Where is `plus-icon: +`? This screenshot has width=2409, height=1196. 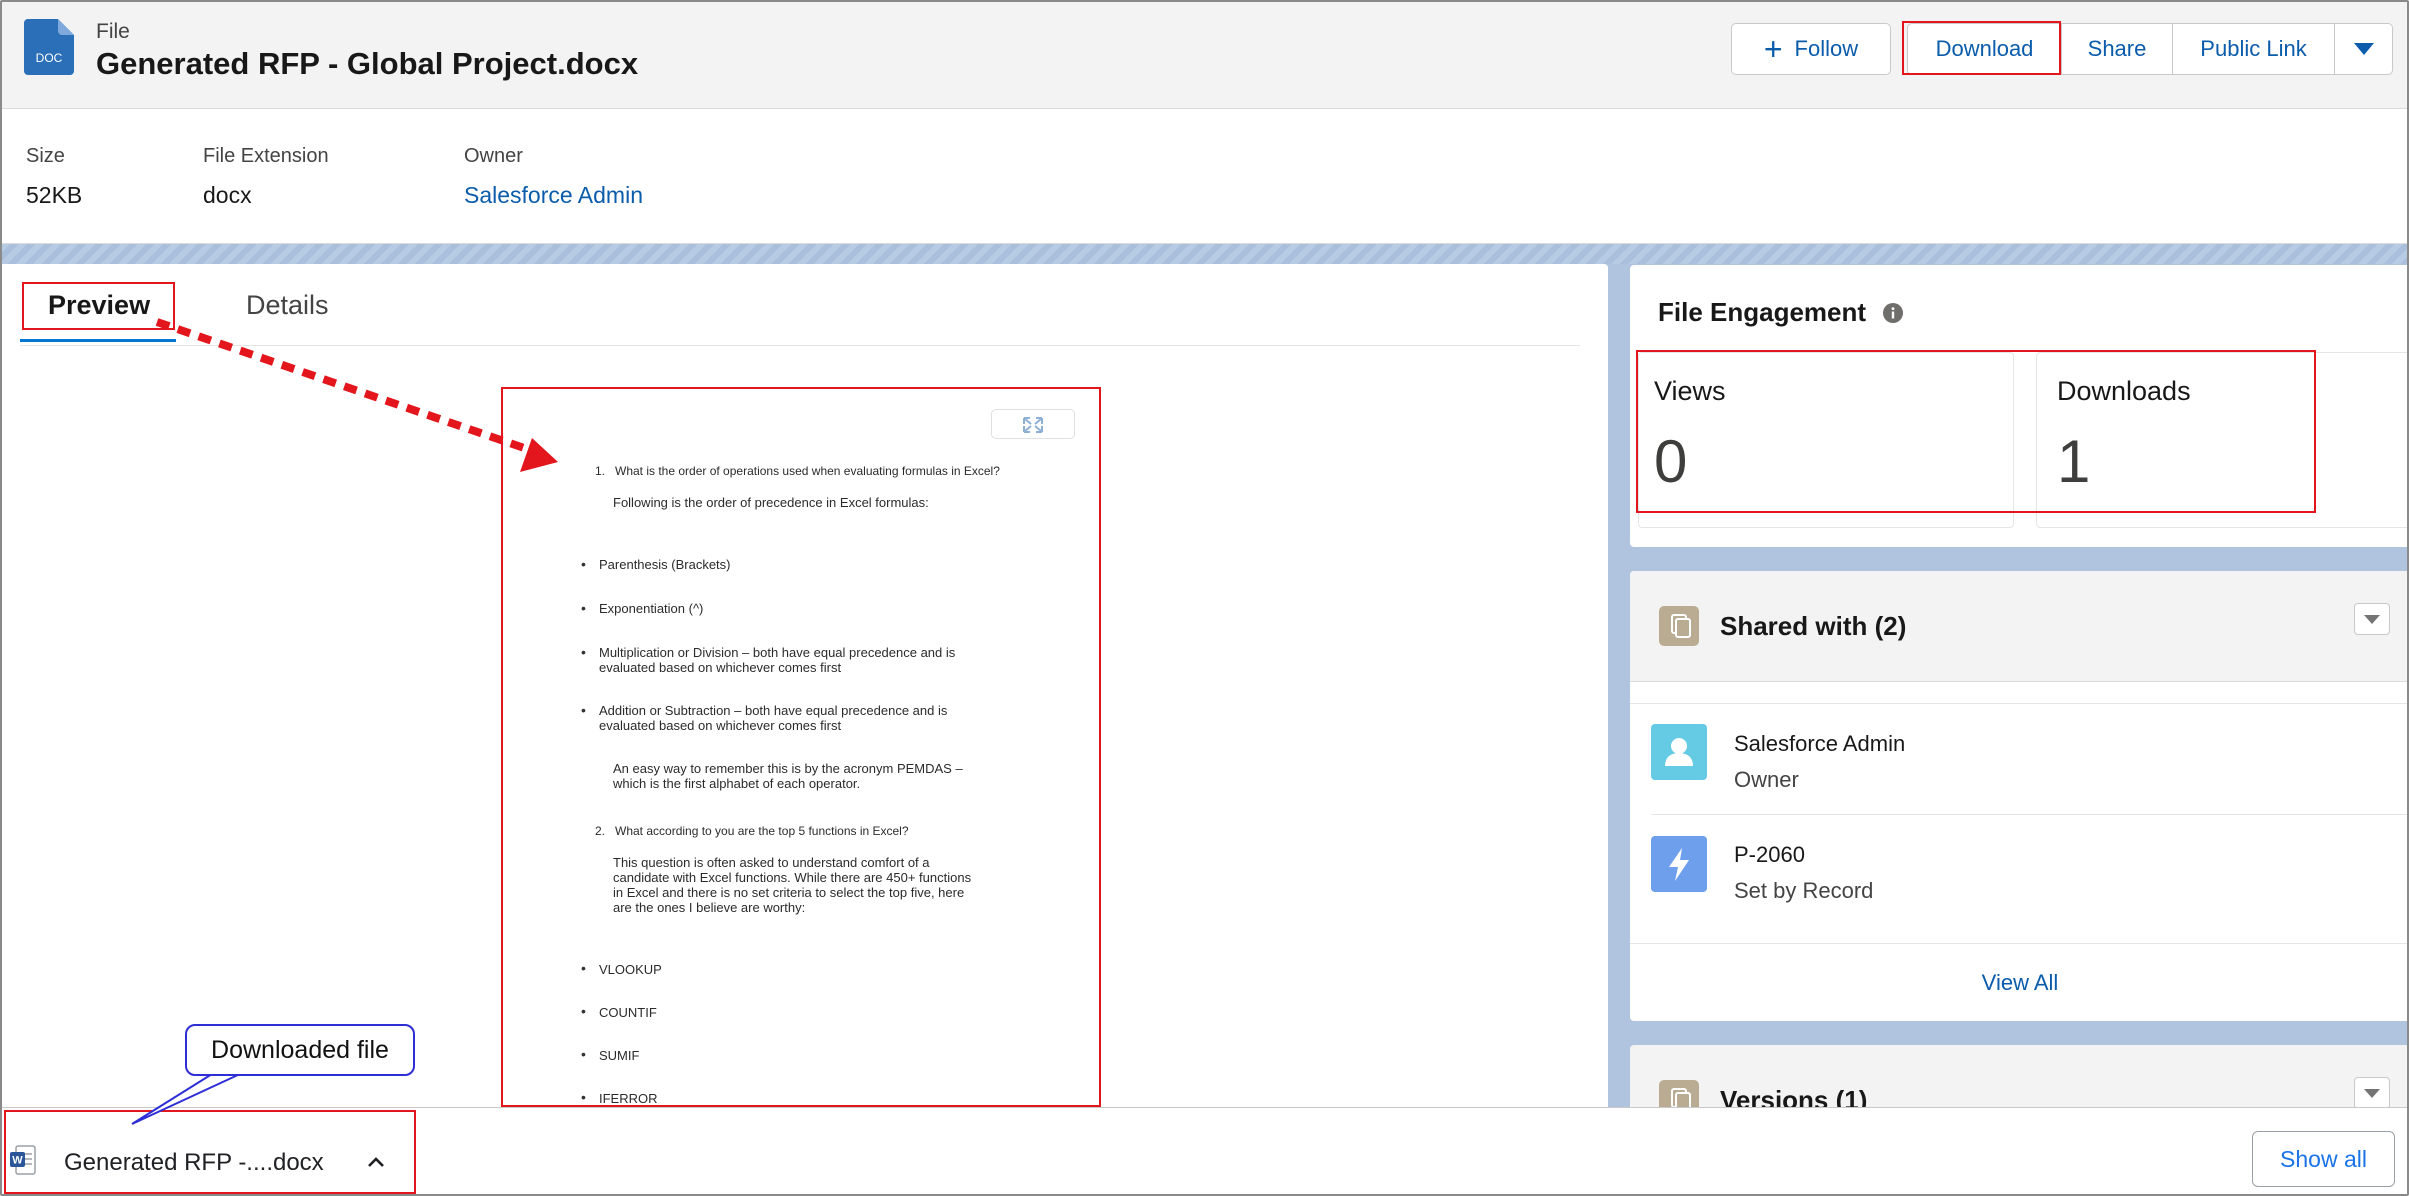
plus-icon: + is located at coordinates (1773, 49).